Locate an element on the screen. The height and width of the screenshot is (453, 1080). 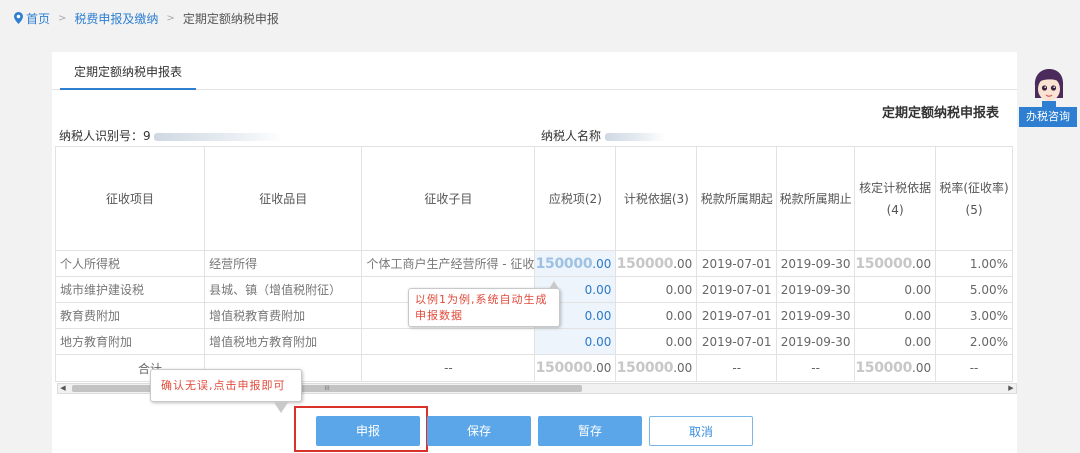
column-header: 核定计税依据 (4) is located at coordinates (895, 198).